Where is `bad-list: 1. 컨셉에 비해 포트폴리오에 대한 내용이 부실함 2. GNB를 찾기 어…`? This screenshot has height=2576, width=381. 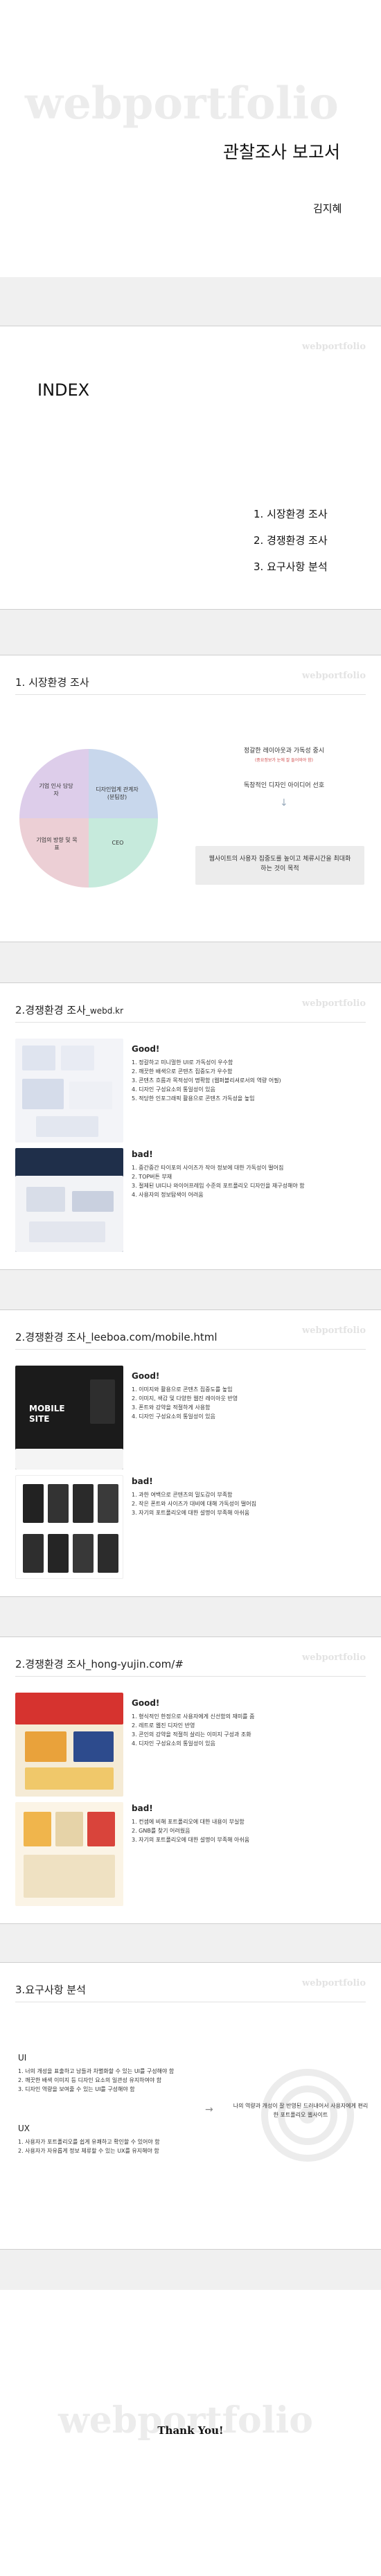
bad-list: 1. 컨셉에 비해 포트폴리오에 대한 내용이 부실함 2. GNB를 찾기 어… is located at coordinates (249, 1831).